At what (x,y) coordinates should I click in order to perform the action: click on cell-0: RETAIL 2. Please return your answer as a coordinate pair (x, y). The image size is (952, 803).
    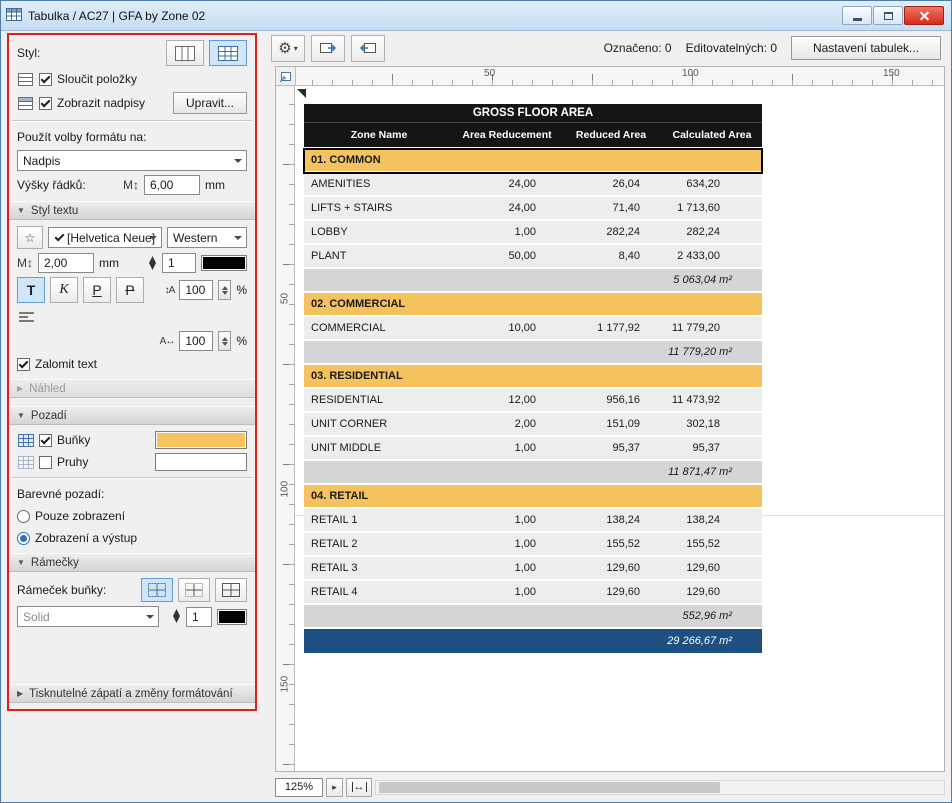
    Looking at the image, I should click on (379, 544).